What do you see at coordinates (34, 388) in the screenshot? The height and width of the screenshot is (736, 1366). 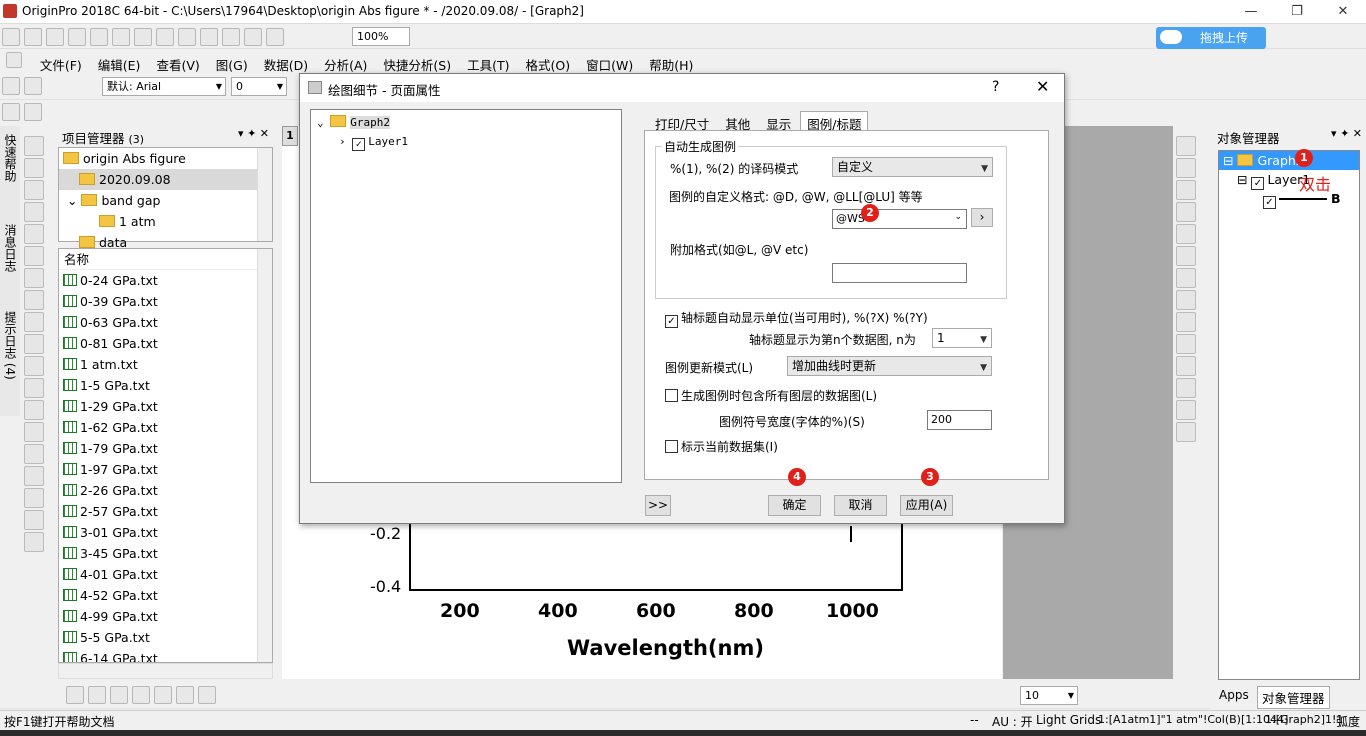 I see `arrow-tool-icon` at bounding box center [34, 388].